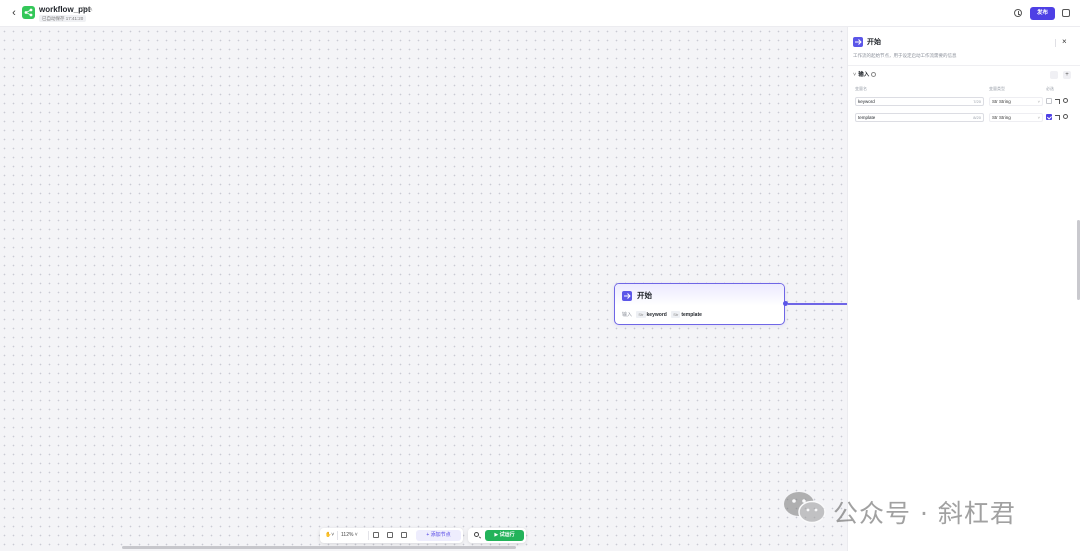 The width and height of the screenshot is (1080, 551). Describe the element at coordinates (1050, 88) in the screenshot. I see `column-header-required: 必选` at that location.